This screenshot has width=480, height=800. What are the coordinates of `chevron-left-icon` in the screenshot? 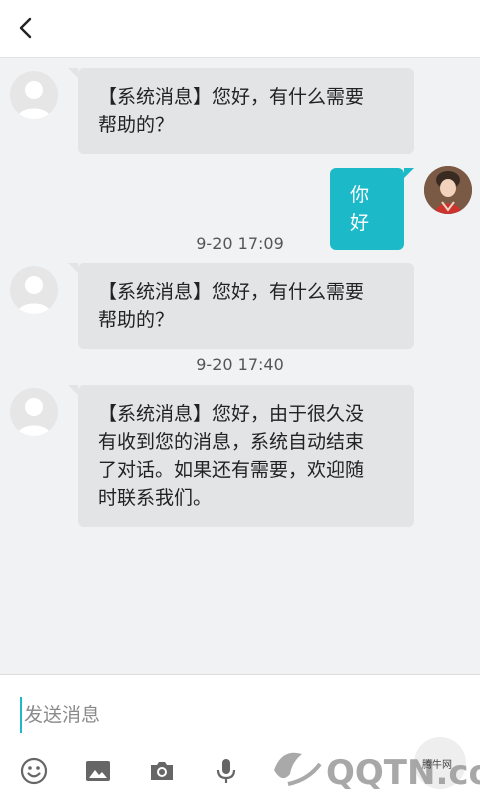 It's located at (25, 28).